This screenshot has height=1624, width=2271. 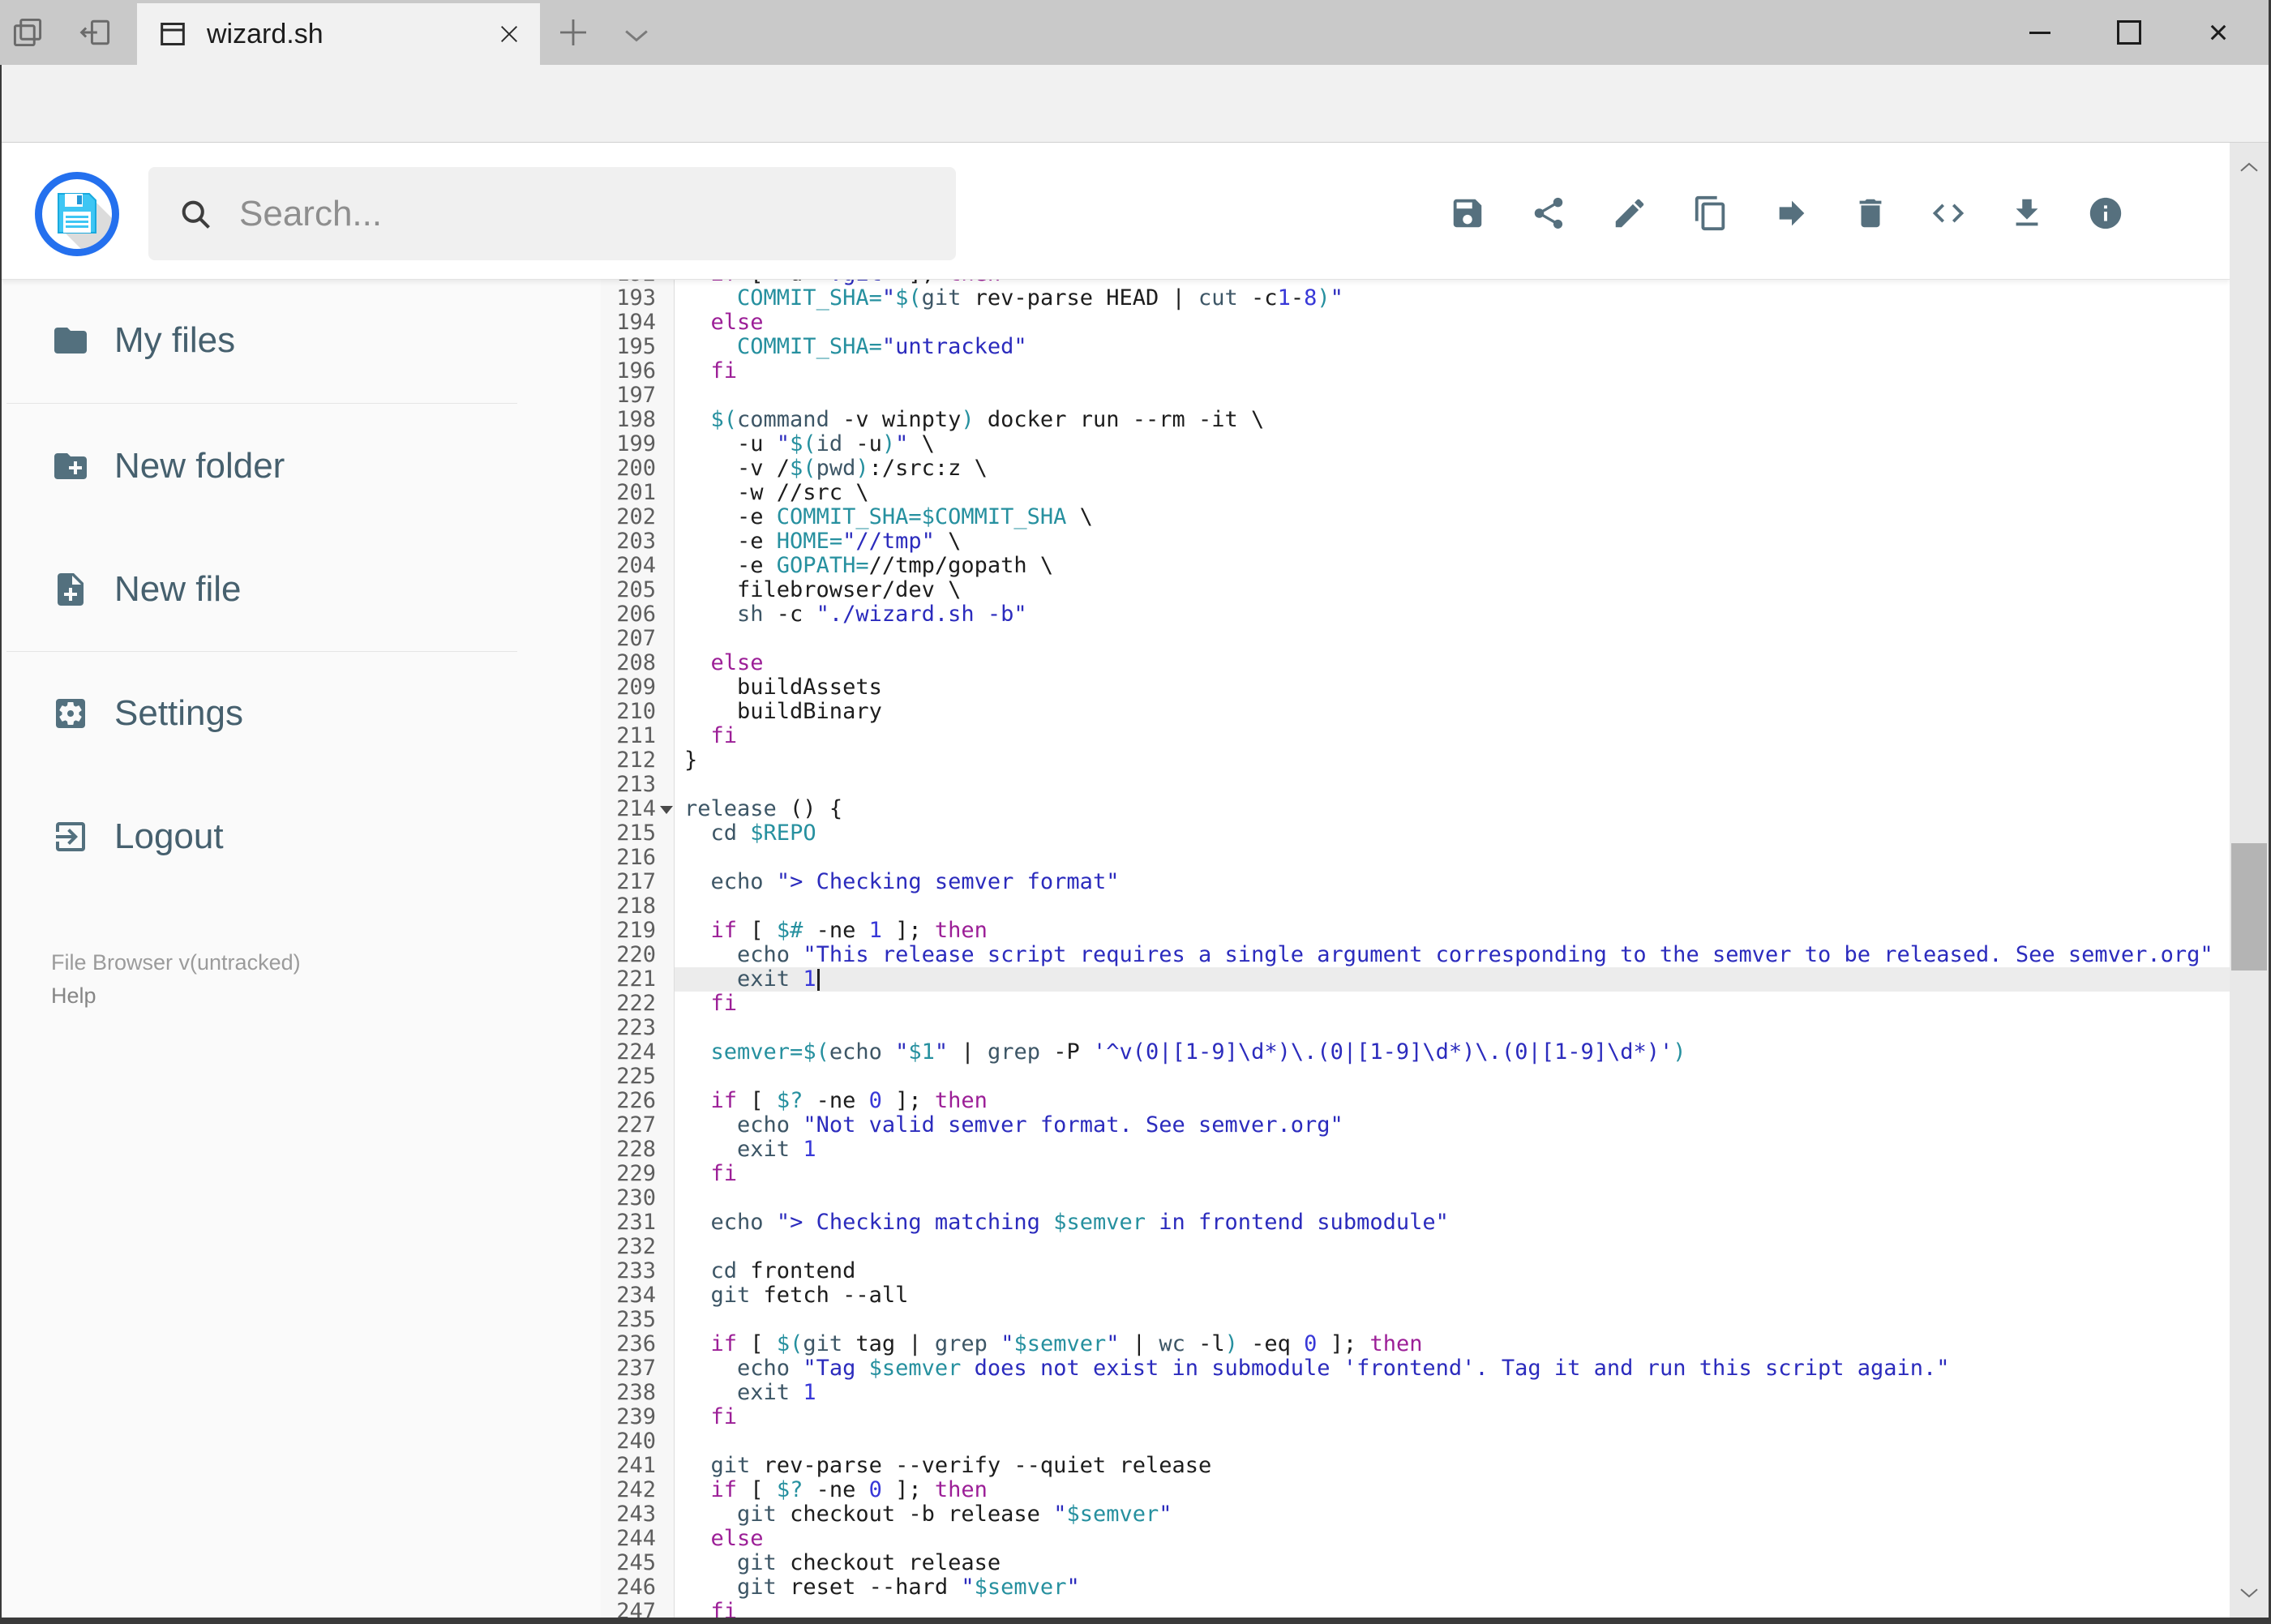 I want to click on code-line: git fetch --all, so click(x=1452, y=1295).